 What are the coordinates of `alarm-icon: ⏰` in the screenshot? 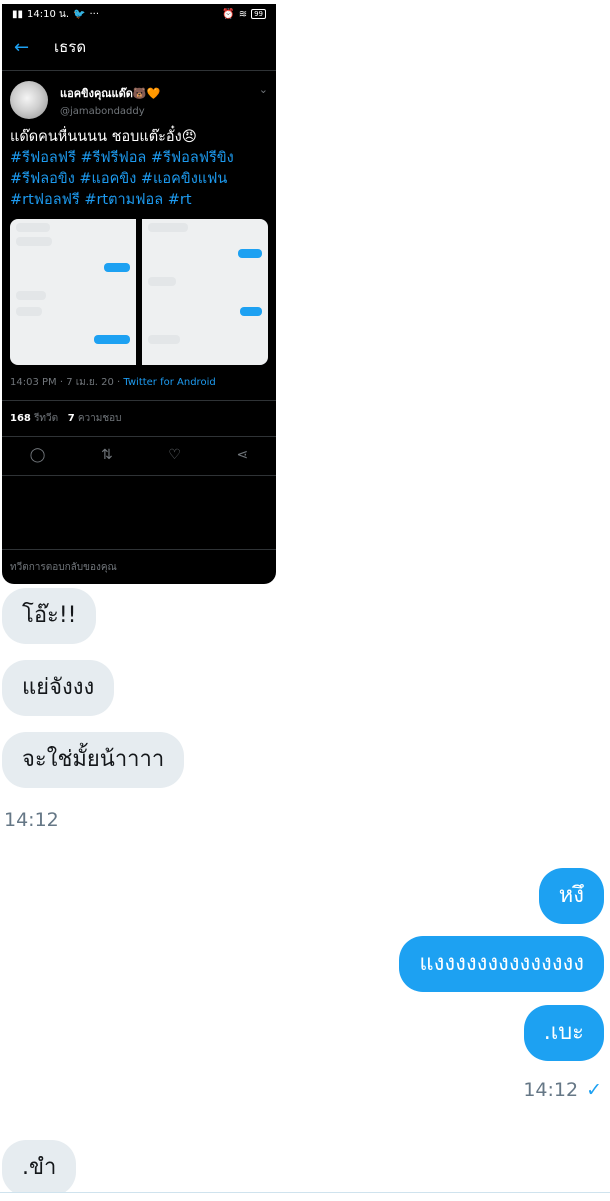 It's located at (228, 14).